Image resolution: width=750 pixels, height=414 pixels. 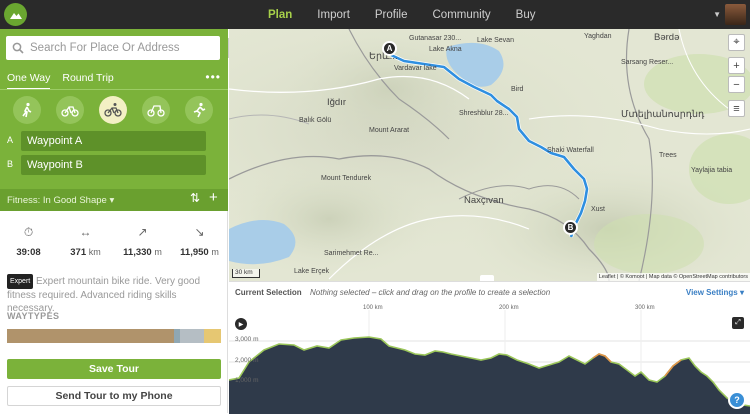 What do you see at coordinates (15, 14) in the screenshot?
I see `komoot-logo-icon` at bounding box center [15, 14].